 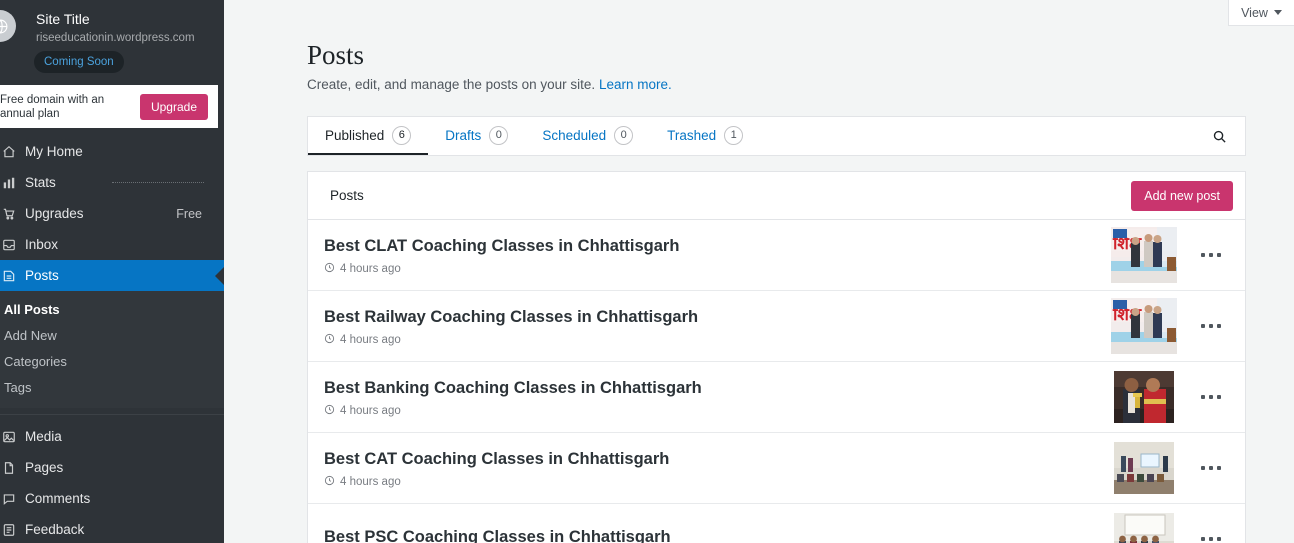 What do you see at coordinates (112, 361) in the screenshot?
I see `submenu-item-categories: Categories` at bounding box center [112, 361].